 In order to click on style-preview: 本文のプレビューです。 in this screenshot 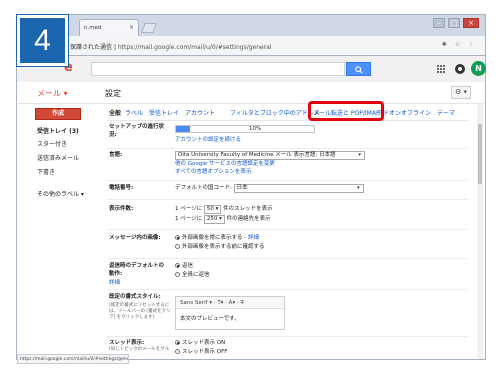, I will do `click(210, 319)`.